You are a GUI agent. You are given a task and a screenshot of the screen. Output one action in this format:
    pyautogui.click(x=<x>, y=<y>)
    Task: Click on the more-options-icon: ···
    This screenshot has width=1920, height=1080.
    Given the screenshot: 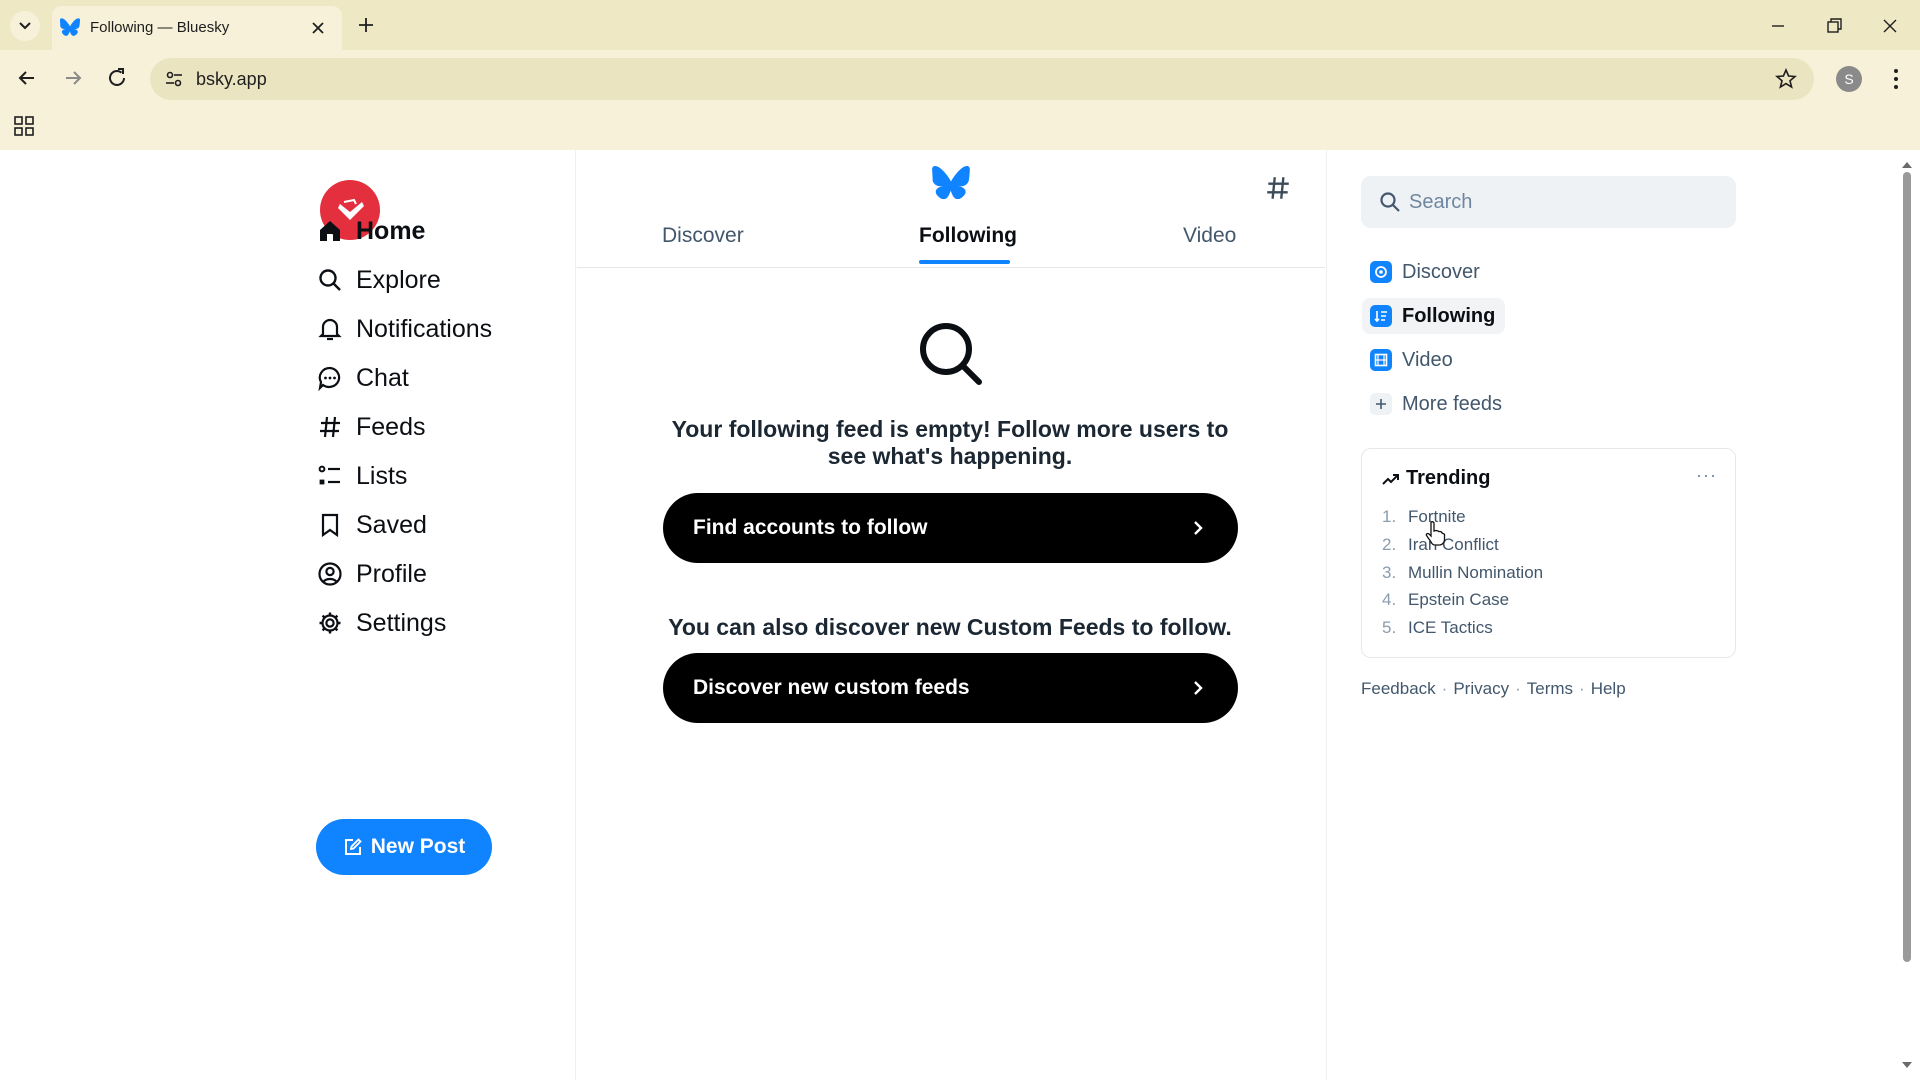 What is the action you would take?
    pyautogui.click(x=1706, y=475)
    